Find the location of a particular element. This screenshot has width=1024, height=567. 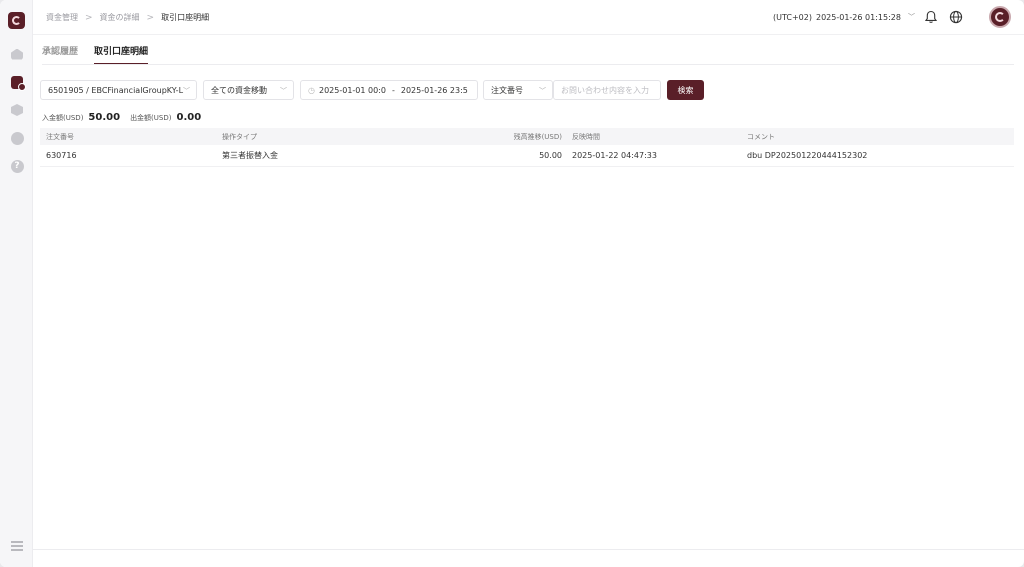

column-header-order-no: 注文番号 is located at coordinates (60, 136).